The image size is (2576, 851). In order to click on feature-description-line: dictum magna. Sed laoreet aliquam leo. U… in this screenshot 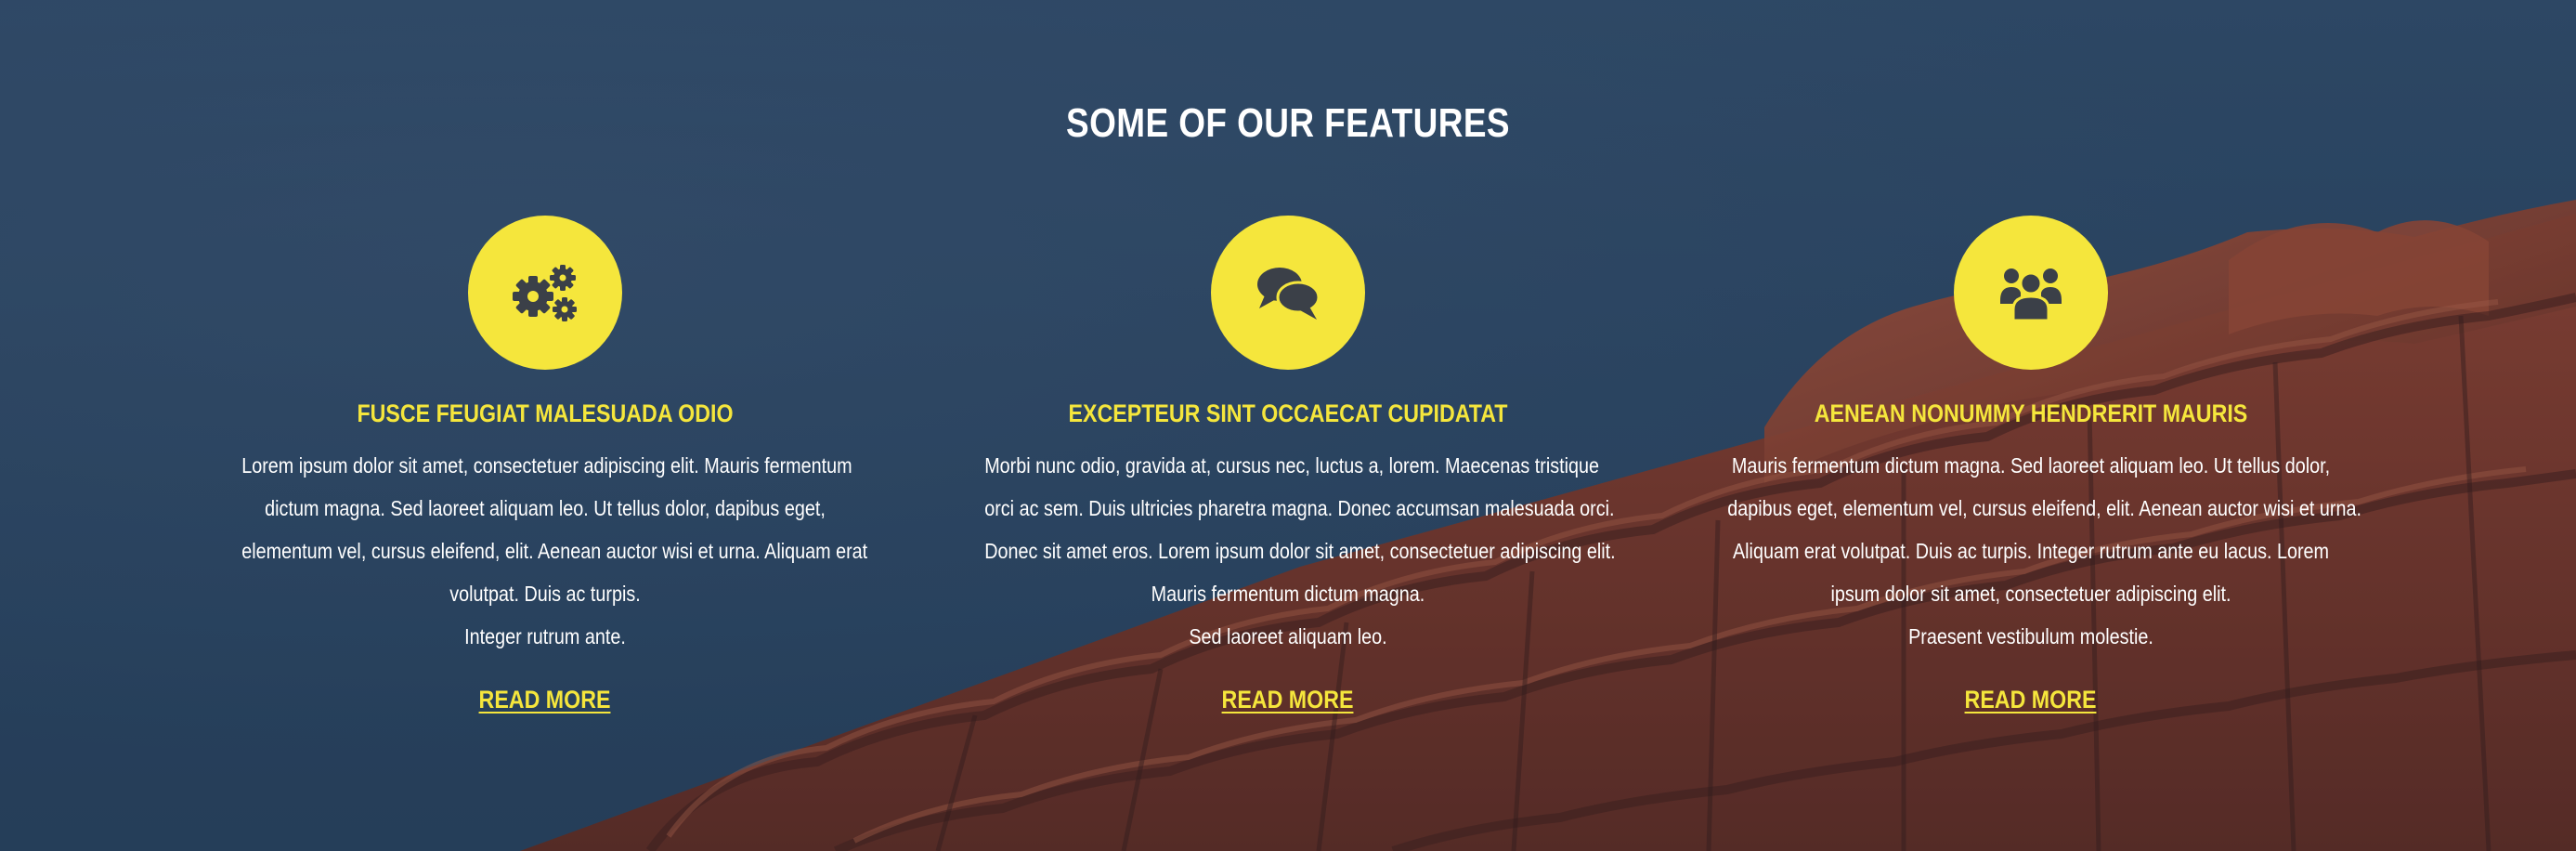, I will do `click(545, 508)`.